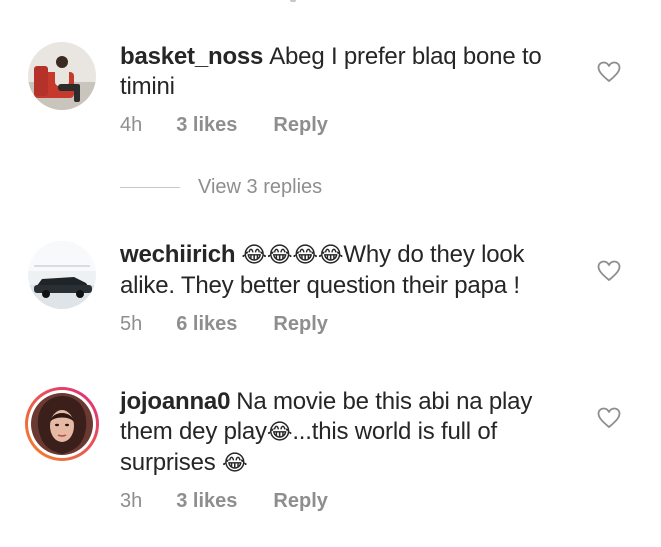  I want to click on username: basket_noss, so click(191, 56).